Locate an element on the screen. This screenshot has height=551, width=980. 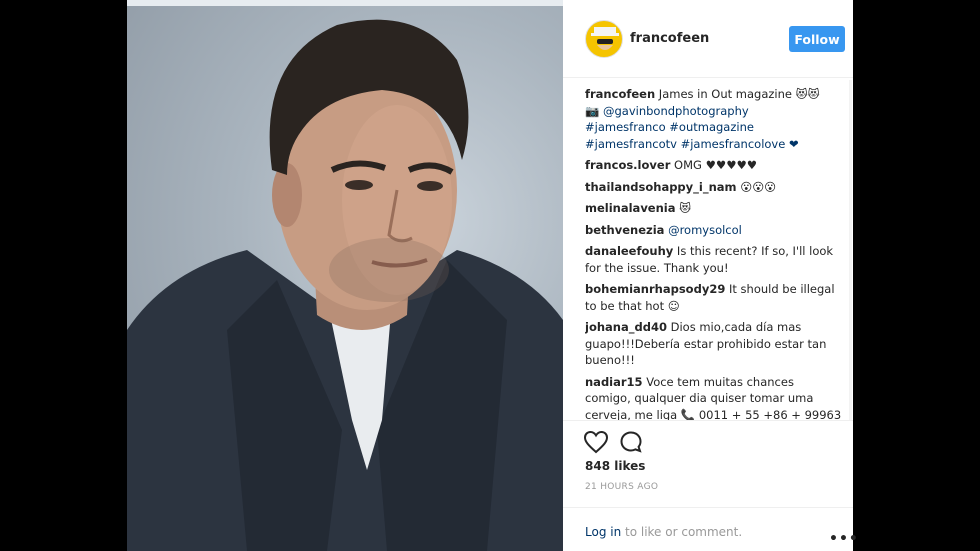
likes-count: 848 likes is located at coordinates (615, 466).